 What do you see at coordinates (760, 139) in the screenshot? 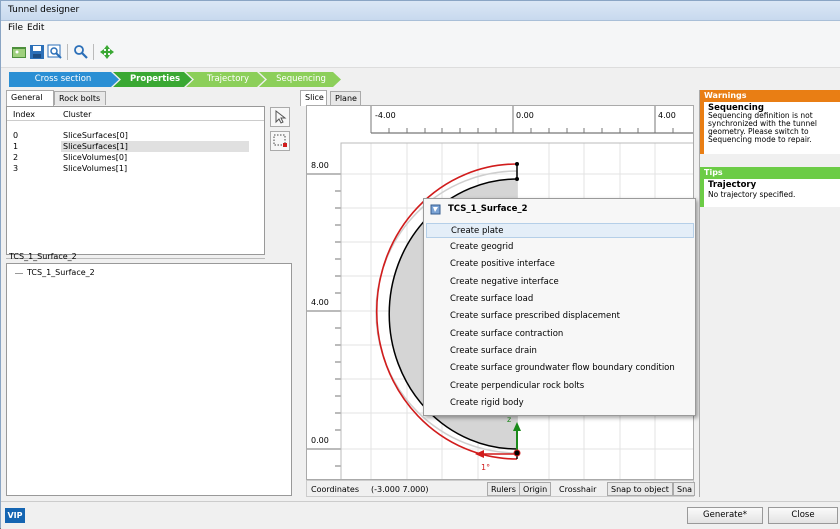
I see `warning-line: Sequencing mode to repair.` at bounding box center [760, 139].